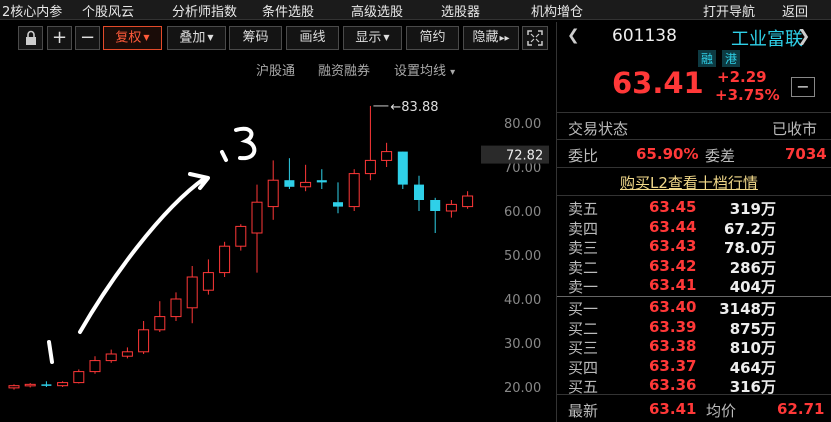 The width and height of the screenshot is (831, 422). I want to click on menu-tiaojian-xuangu: 条件选股, so click(288, 10).